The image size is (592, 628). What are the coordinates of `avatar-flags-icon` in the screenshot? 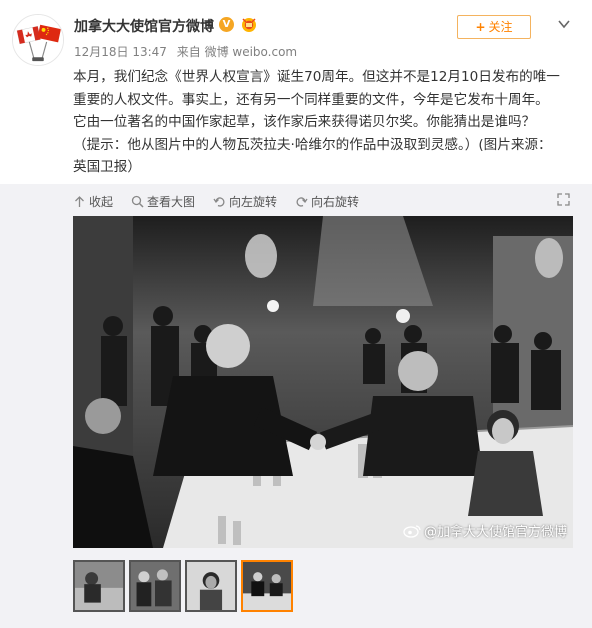 It's located at (38, 40).